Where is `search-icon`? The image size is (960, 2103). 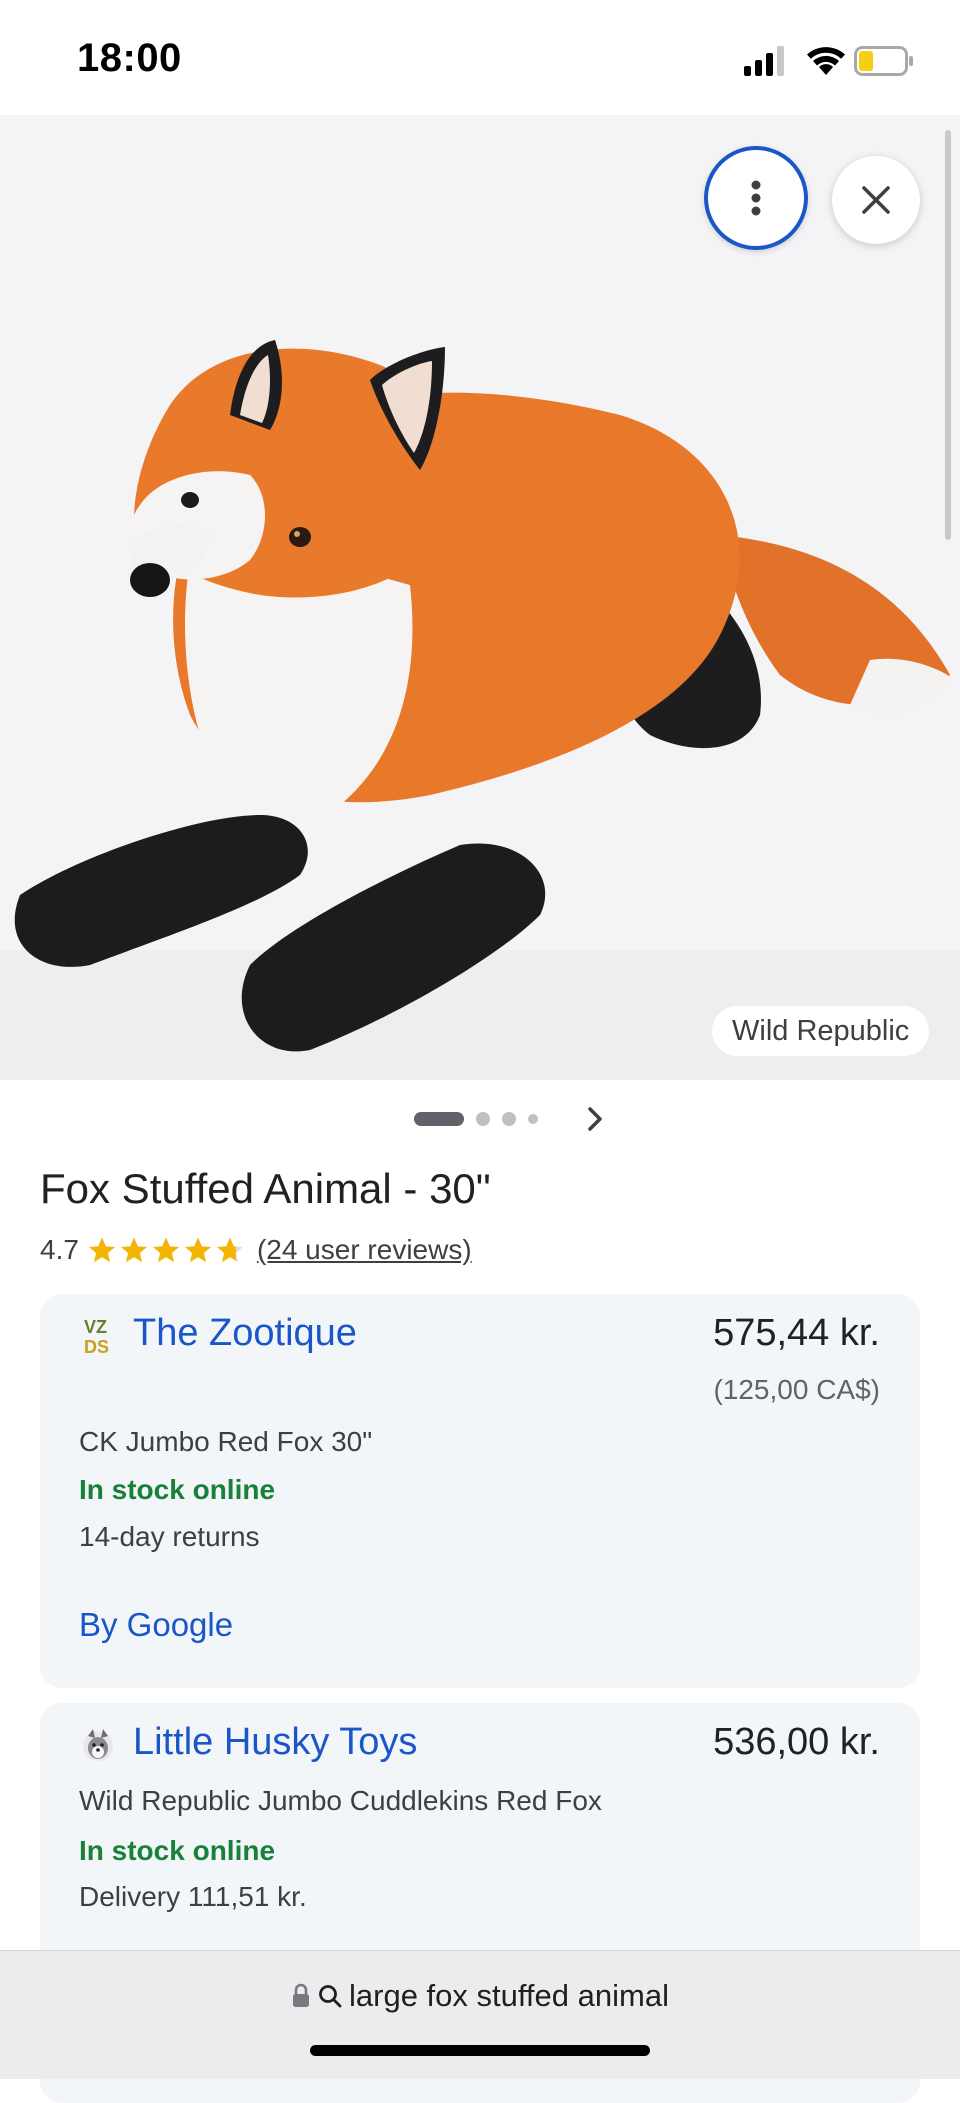
search-icon is located at coordinates (330, 1996).